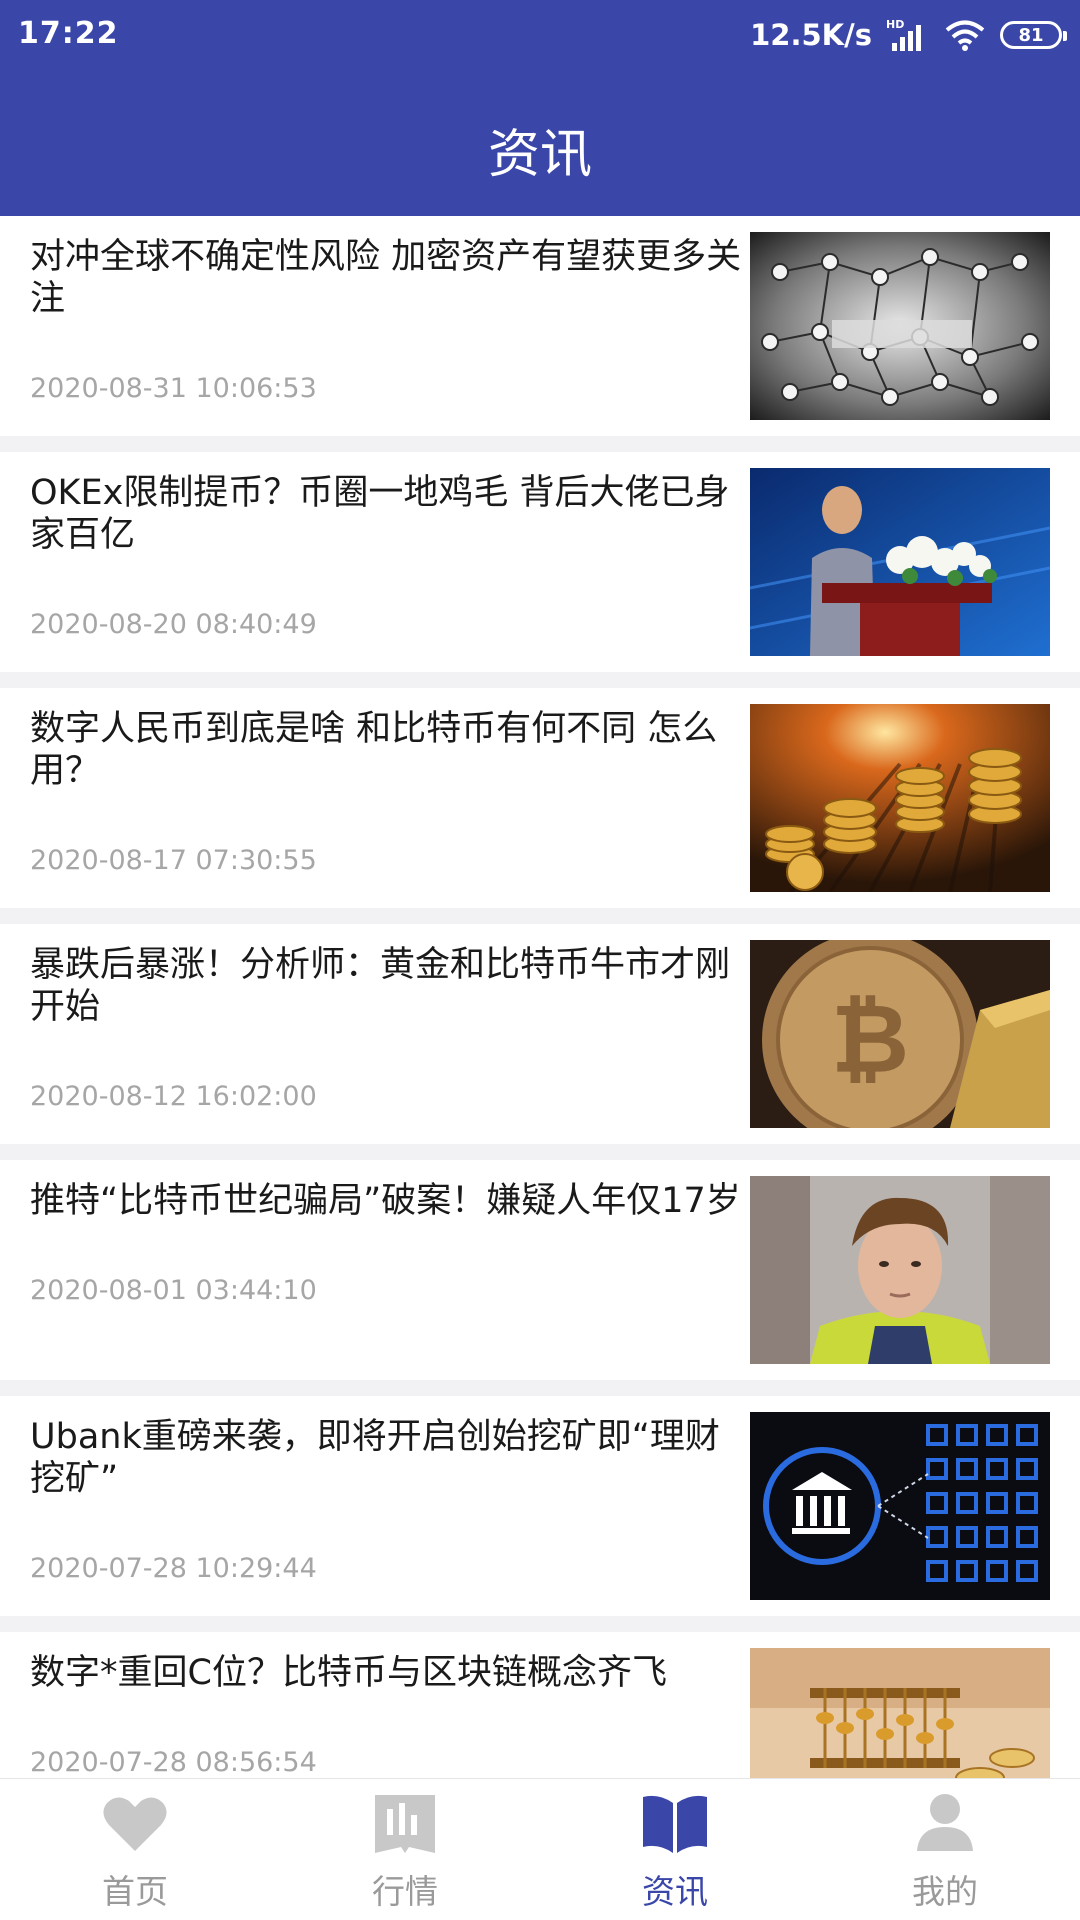 The width and height of the screenshot is (1080, 1920). I want to click on tab-label: 首页, so click(135, 1891).